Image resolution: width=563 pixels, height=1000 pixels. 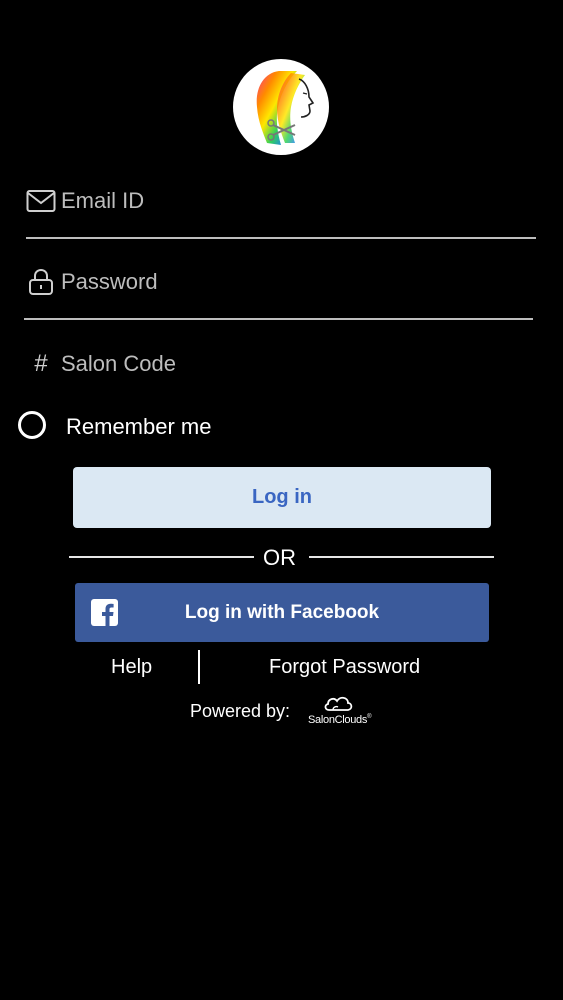 I want to click on links-divider, so click(x=199, y=667).